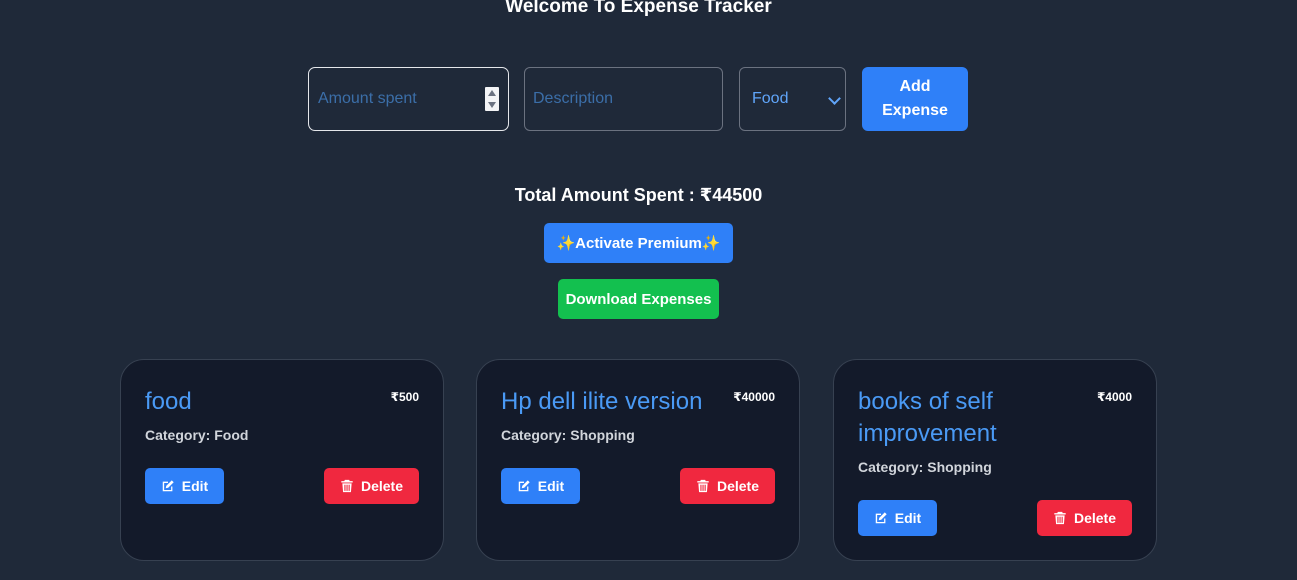 The height and width of the screenshot is (580, 1297). What do you see at coordinates (927, 417) in the screenshot?
I see `expense-title: books of self improvement` at bounding box center [927, 417].